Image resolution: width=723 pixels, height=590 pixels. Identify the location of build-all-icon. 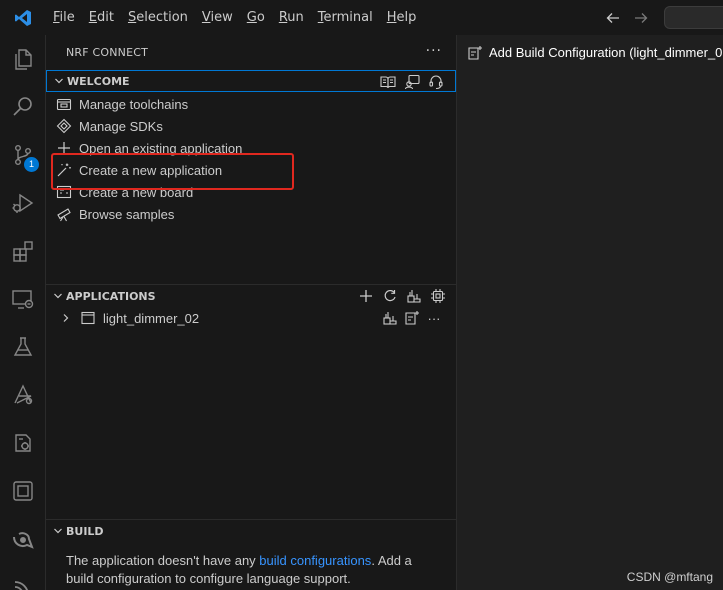
(414, 296).